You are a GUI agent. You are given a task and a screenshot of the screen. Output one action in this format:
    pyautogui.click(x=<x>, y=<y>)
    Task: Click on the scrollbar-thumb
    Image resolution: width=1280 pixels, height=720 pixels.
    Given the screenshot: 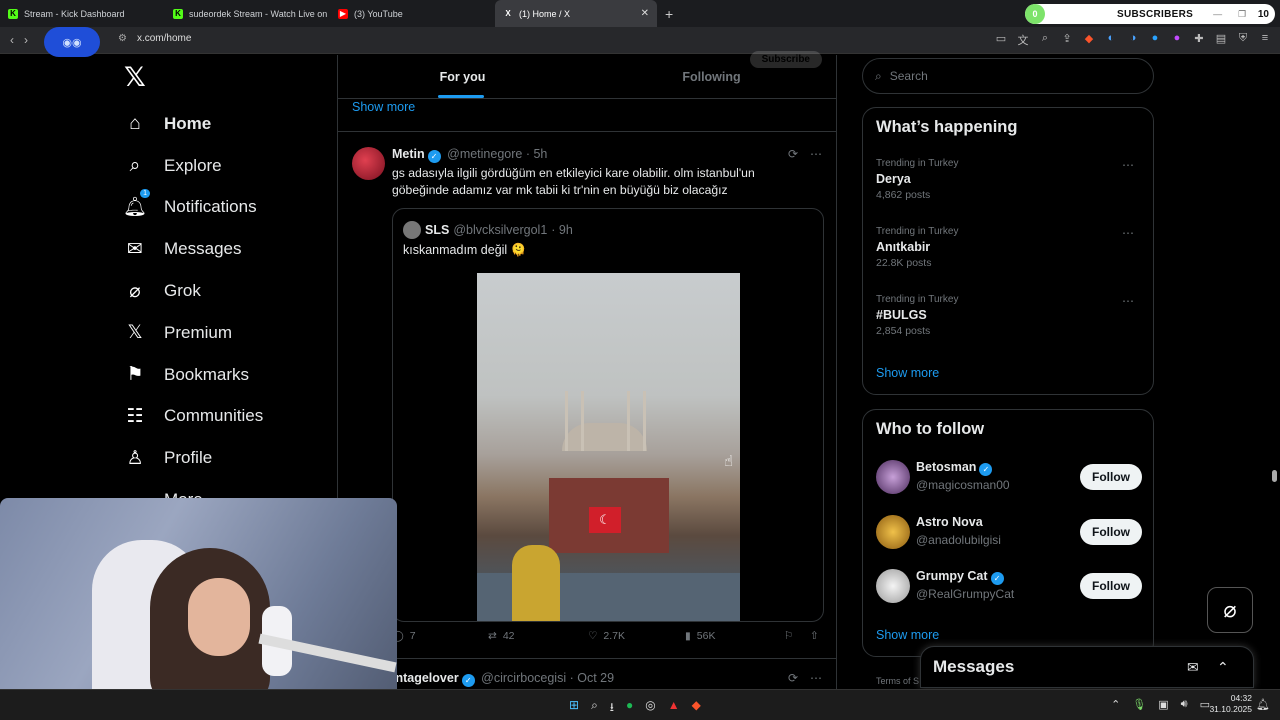 What is the action you would take?
    pyautogui.click(x=1274, y=476)
    